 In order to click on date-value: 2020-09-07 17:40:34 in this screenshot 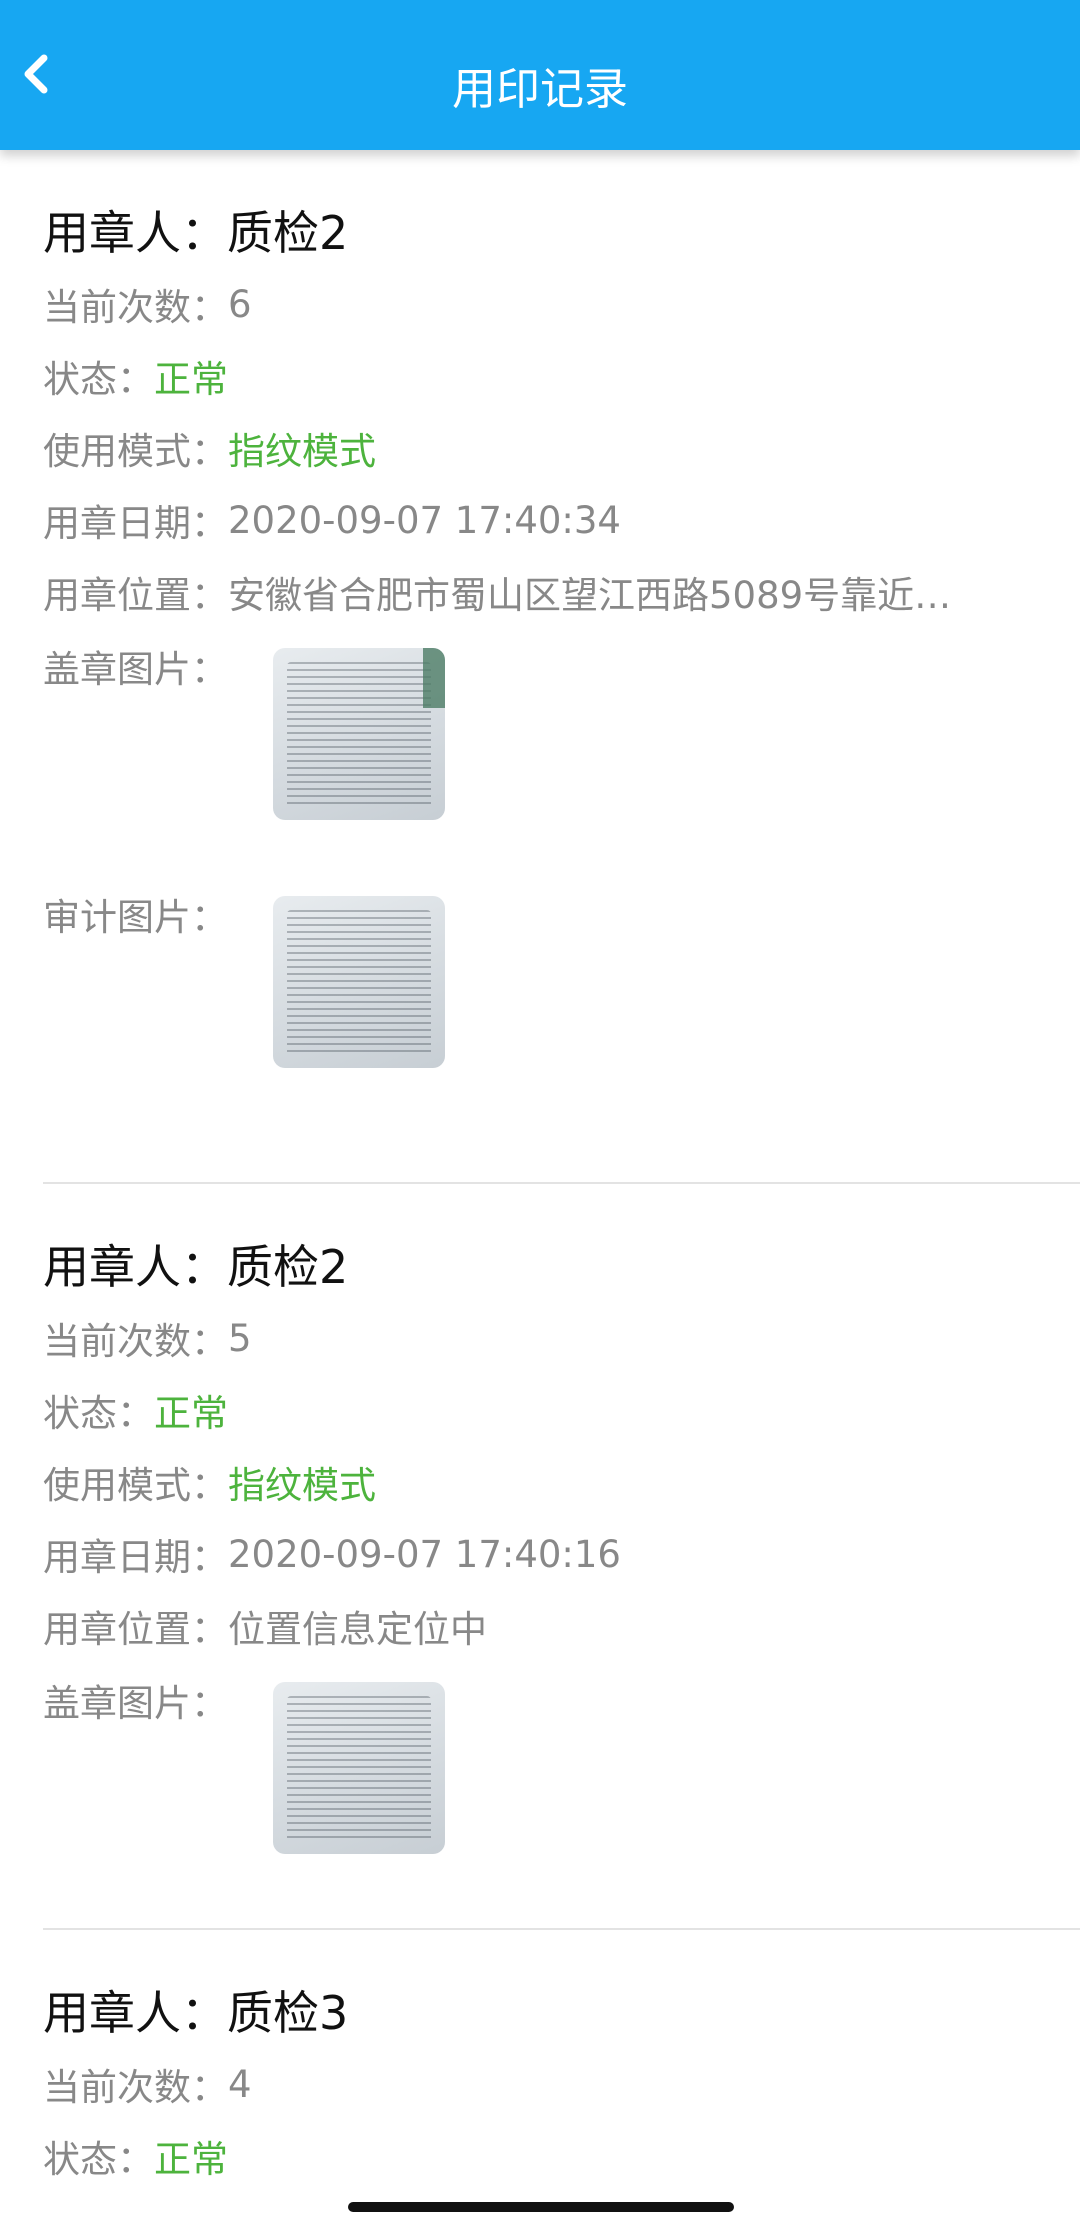, I will do `click(424, 520)`.